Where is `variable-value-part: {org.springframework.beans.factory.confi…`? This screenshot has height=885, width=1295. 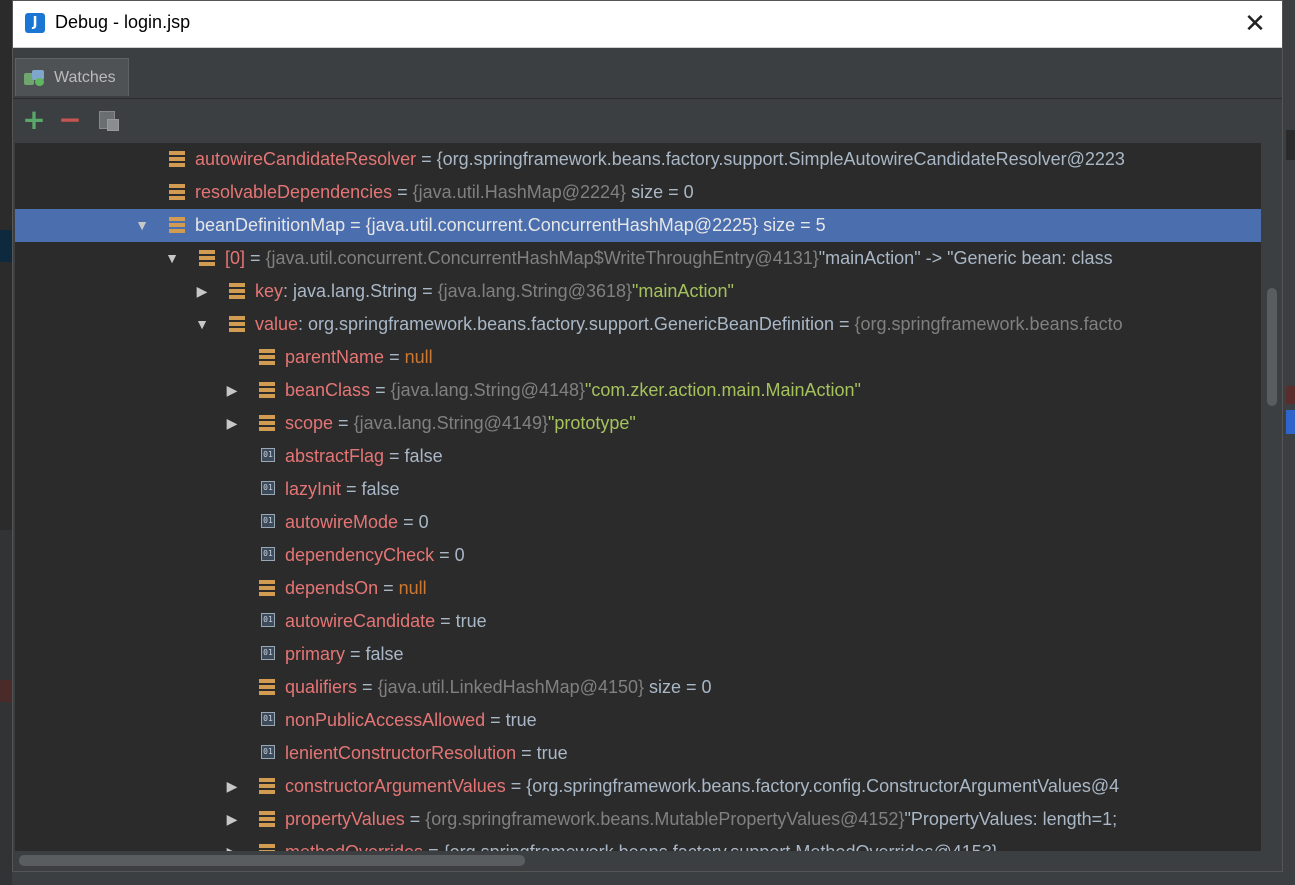 variable-value-part: {org.springframework.beans.factory.confi… is located at coordinates (823, 786).